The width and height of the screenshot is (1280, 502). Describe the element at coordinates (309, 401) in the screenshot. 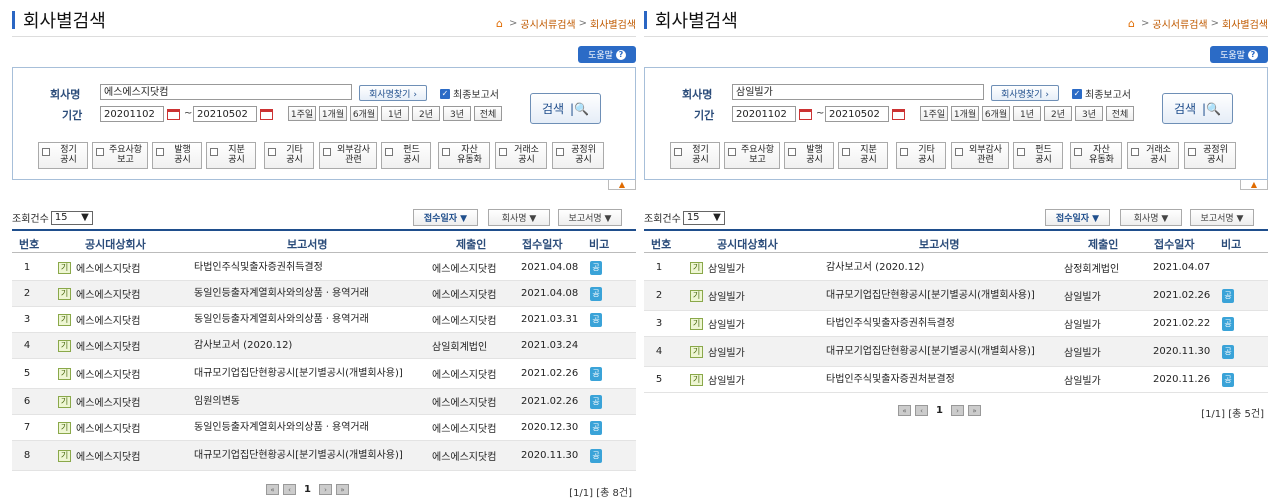

I see `report-link: 임원의변동` at that location.